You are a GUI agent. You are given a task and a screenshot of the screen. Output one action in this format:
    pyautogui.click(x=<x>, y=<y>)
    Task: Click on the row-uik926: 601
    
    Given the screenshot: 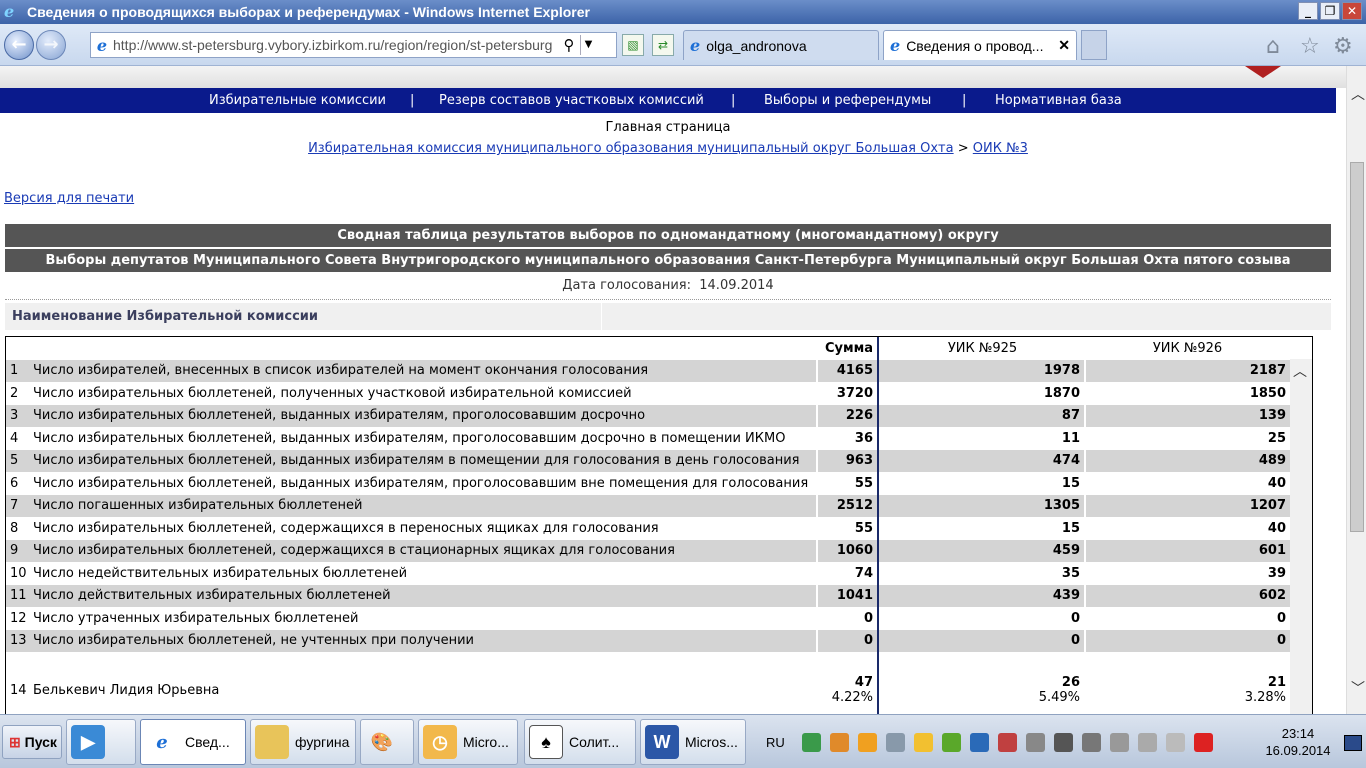 What is the action you would take?
    pyautogui.click(x=1188, y=551)
    